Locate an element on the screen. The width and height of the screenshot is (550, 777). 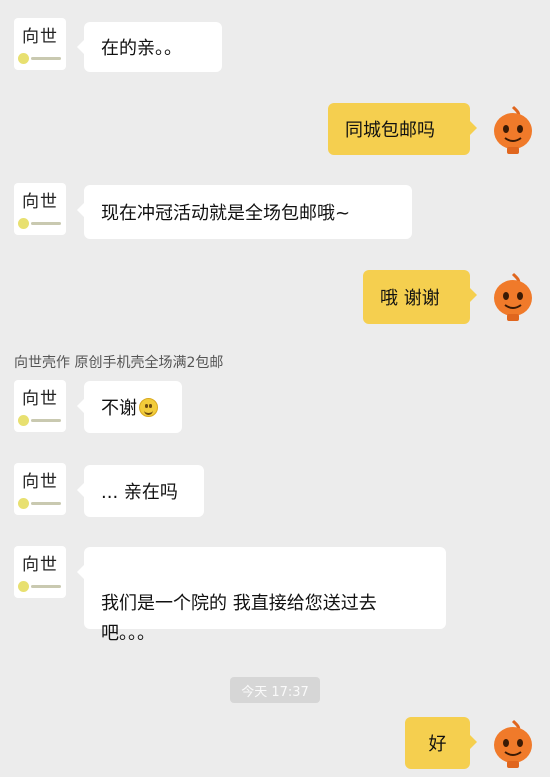
message-bubble-outgoing: 哦 谢谢 is located at coordinates (420, 297).